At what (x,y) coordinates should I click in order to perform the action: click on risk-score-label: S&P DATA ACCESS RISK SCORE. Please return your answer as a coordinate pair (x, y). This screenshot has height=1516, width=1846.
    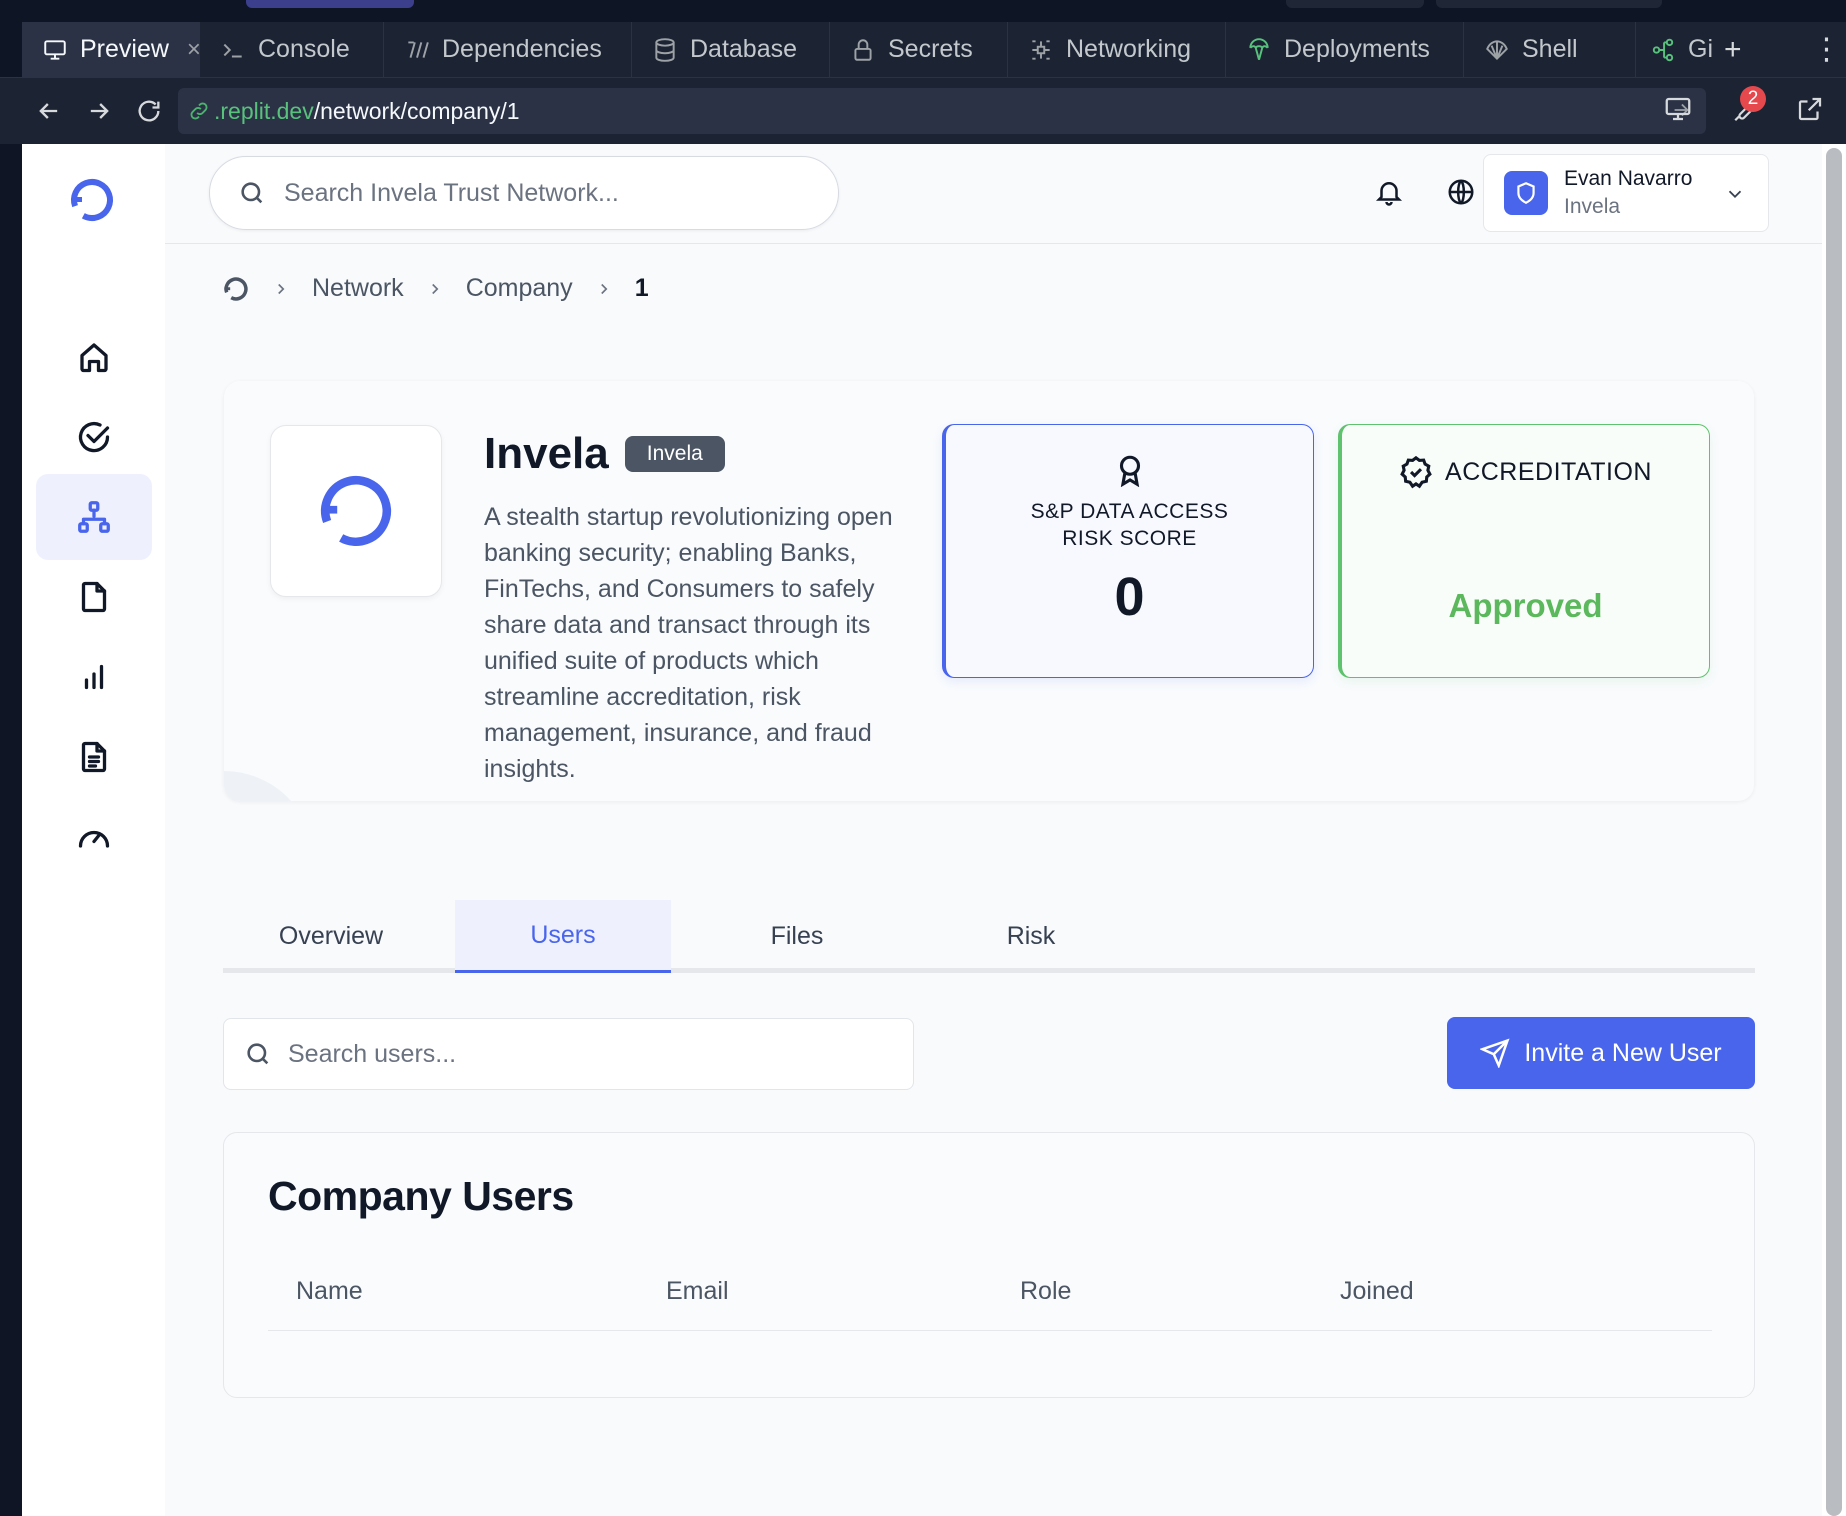
    Looking at the image, I should click on (1129, 525).